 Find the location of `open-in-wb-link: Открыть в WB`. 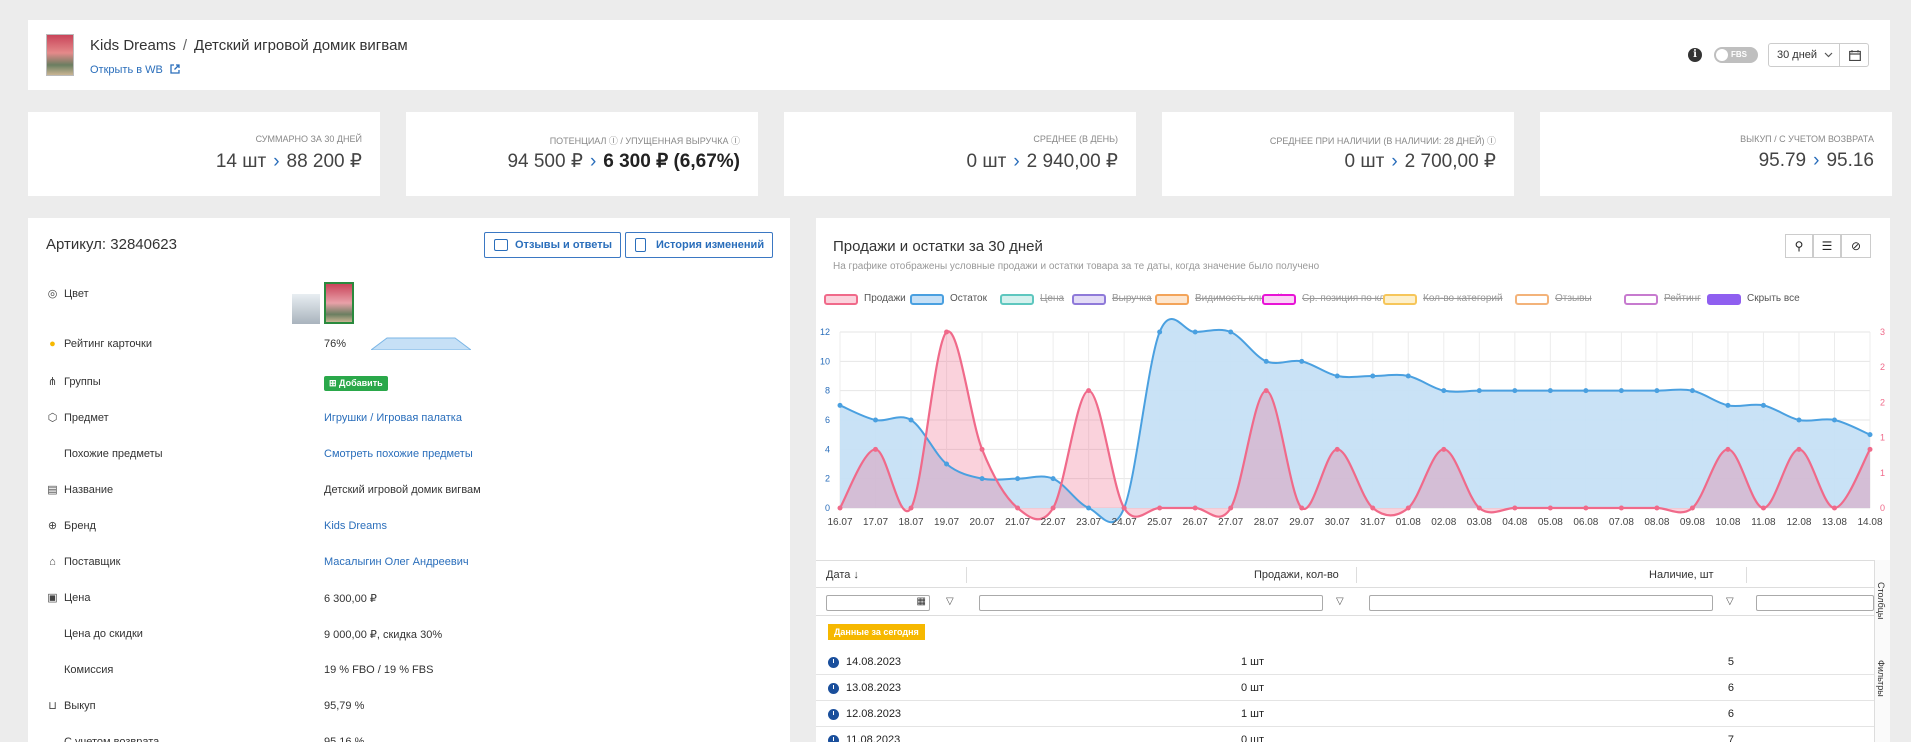

open-in-wb-link: Открыть в WB is located at coordinates (135, 70).